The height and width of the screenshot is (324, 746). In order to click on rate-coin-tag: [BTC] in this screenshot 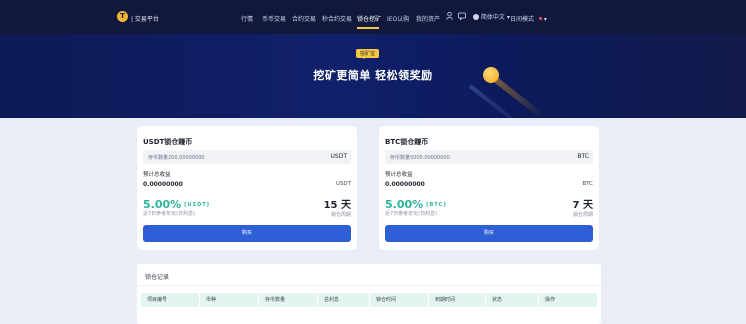, I will do `click(436, 205)`.